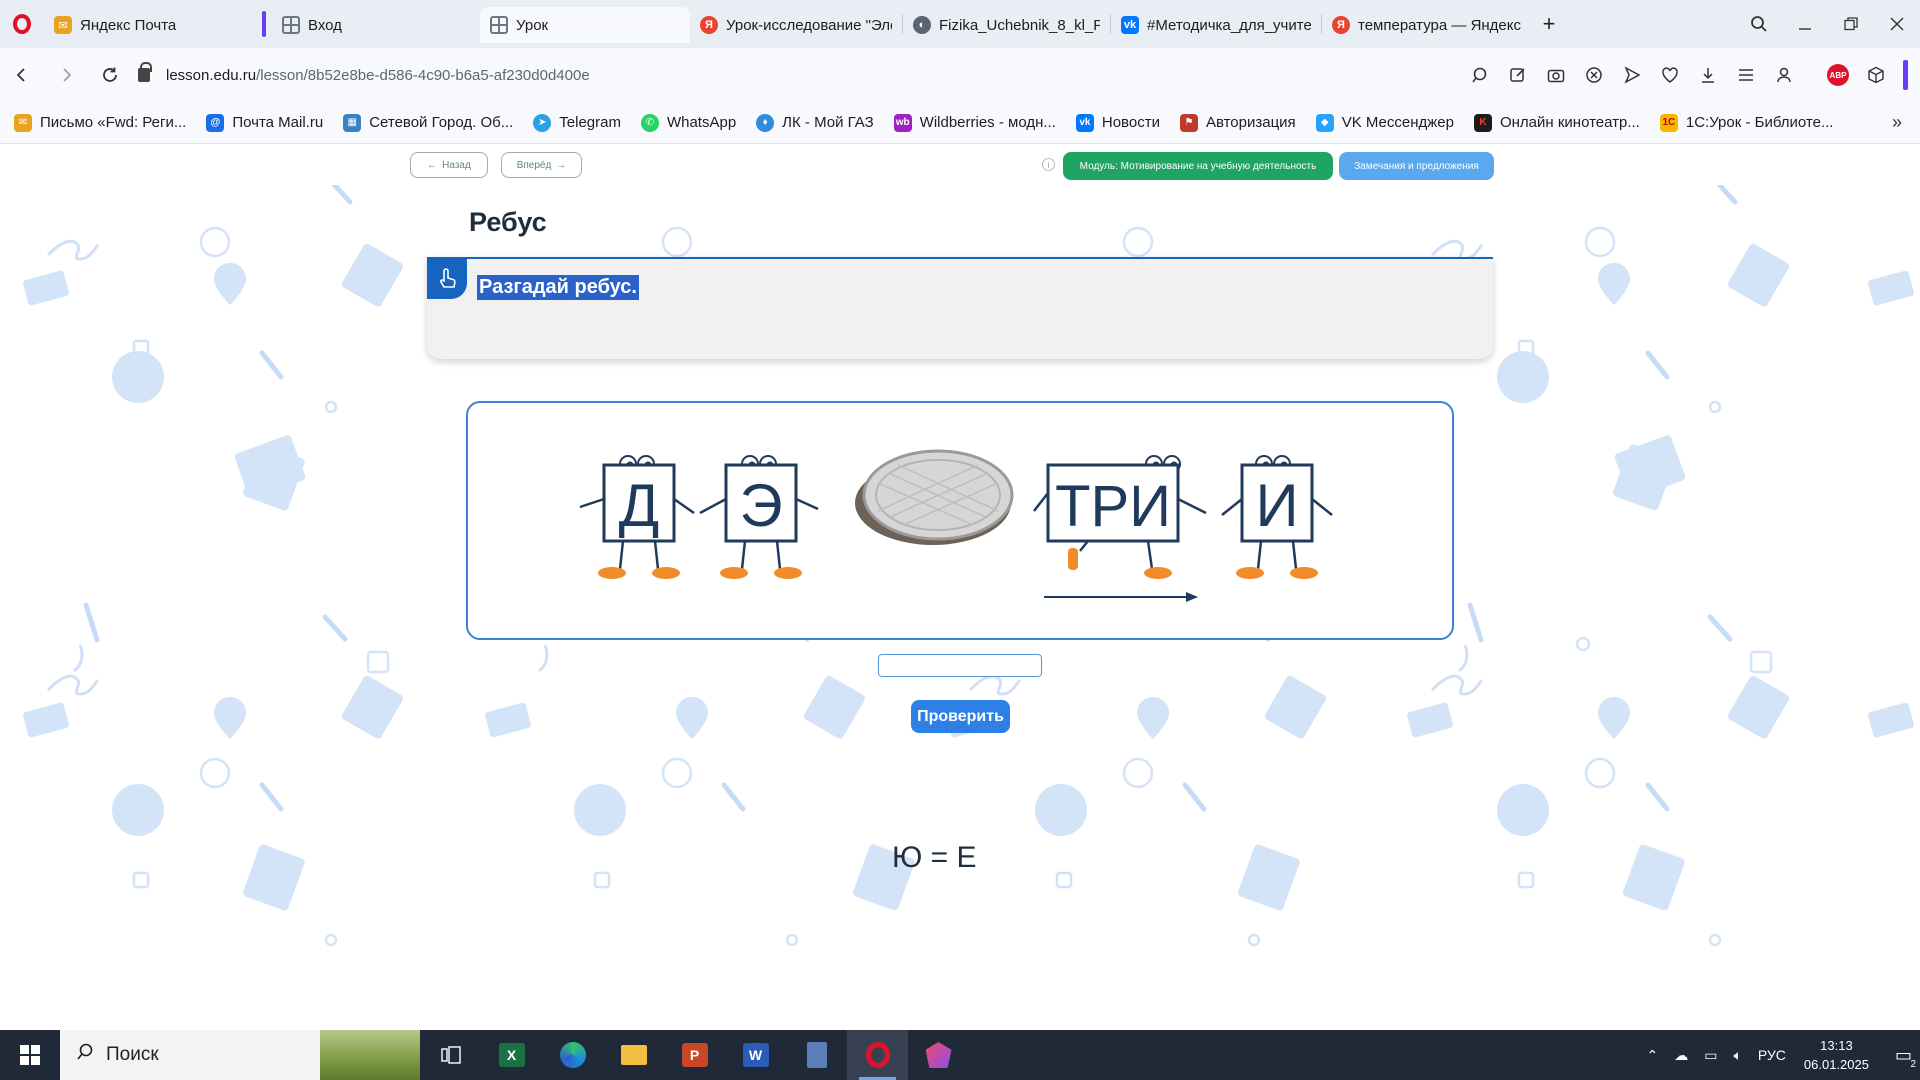  I want to click on reload-icon, so click(110, 75).